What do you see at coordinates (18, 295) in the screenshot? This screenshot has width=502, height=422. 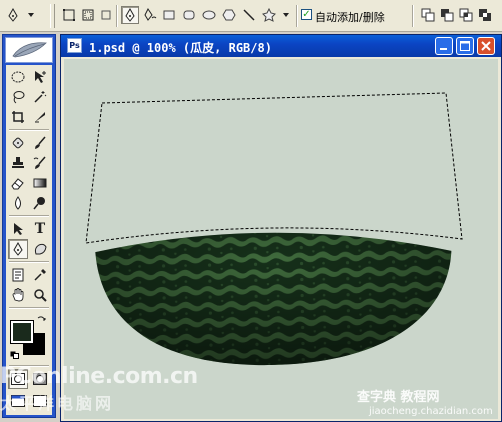 I see `hand-tool-icon` at bounding box center [18, 295].